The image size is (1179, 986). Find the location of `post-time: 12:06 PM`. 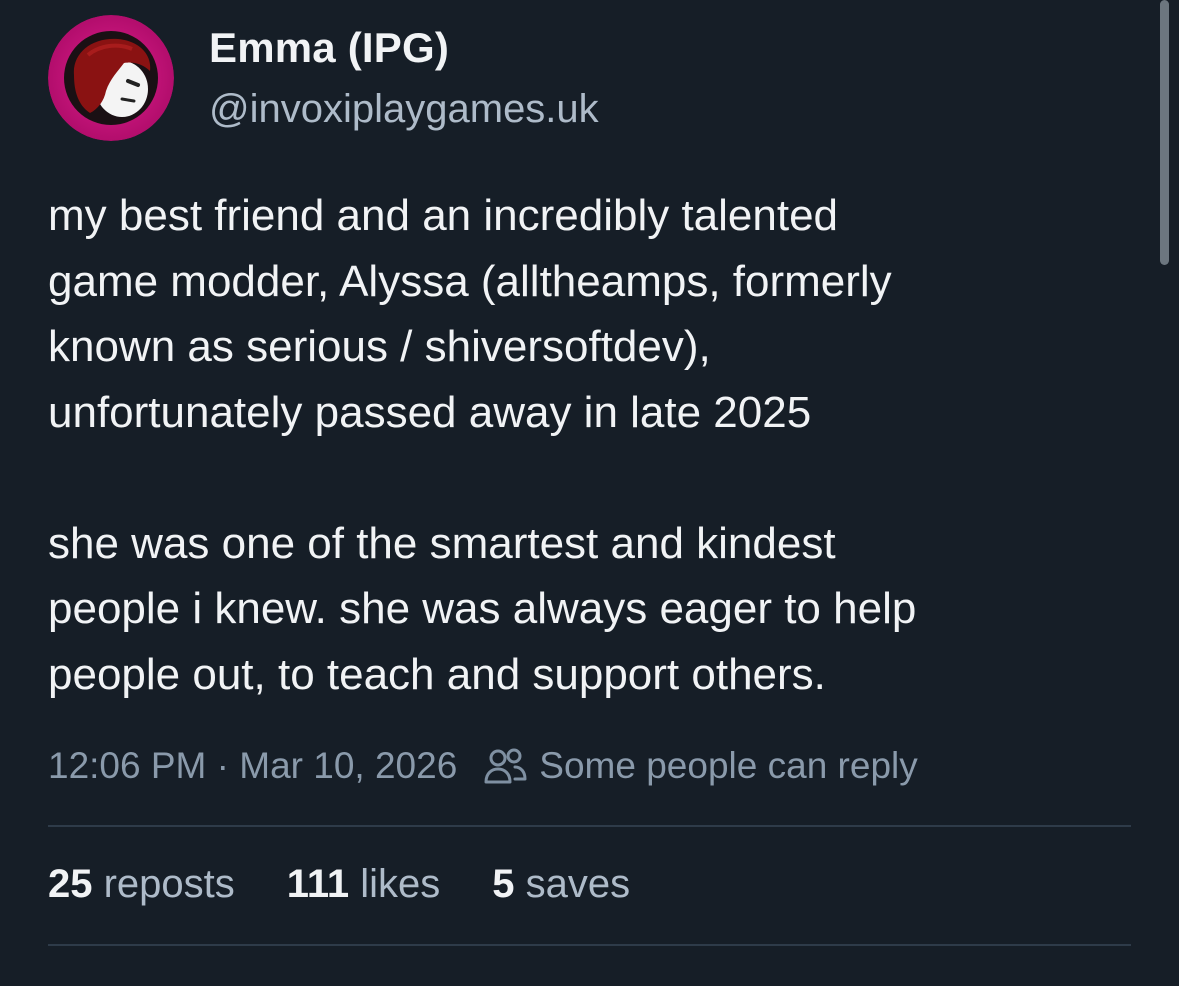

post-time: 12:06 PM is located at coordinates (127, 766).